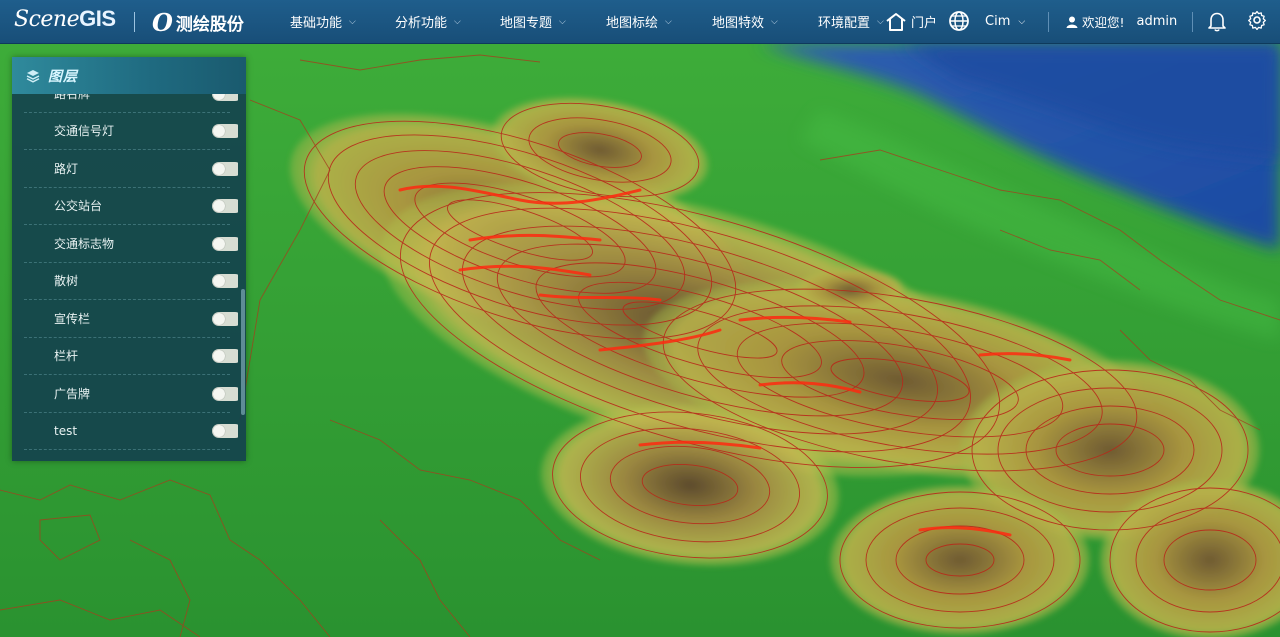 Image resolution: width=1280 pixels, height=637 pixels. Describe the element at coordinates (131, 319) in the screenshot. I see `layer-item: 宣传栏` at that location.